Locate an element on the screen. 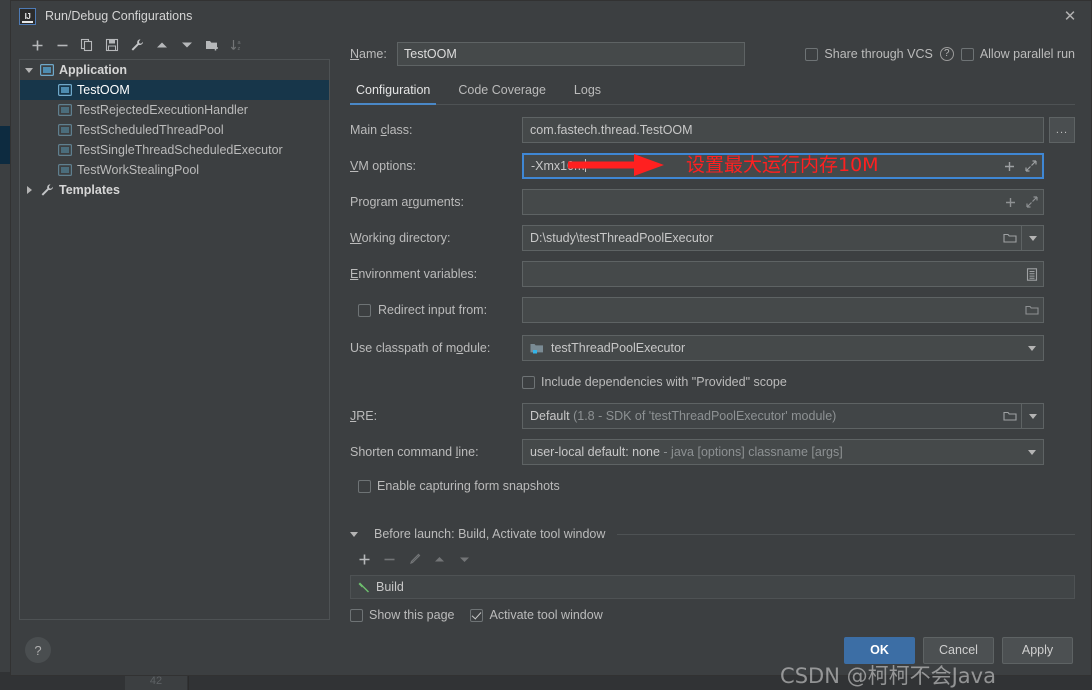  share-through-vcs-label: Share through VCS is located at coordinates (878, 54).